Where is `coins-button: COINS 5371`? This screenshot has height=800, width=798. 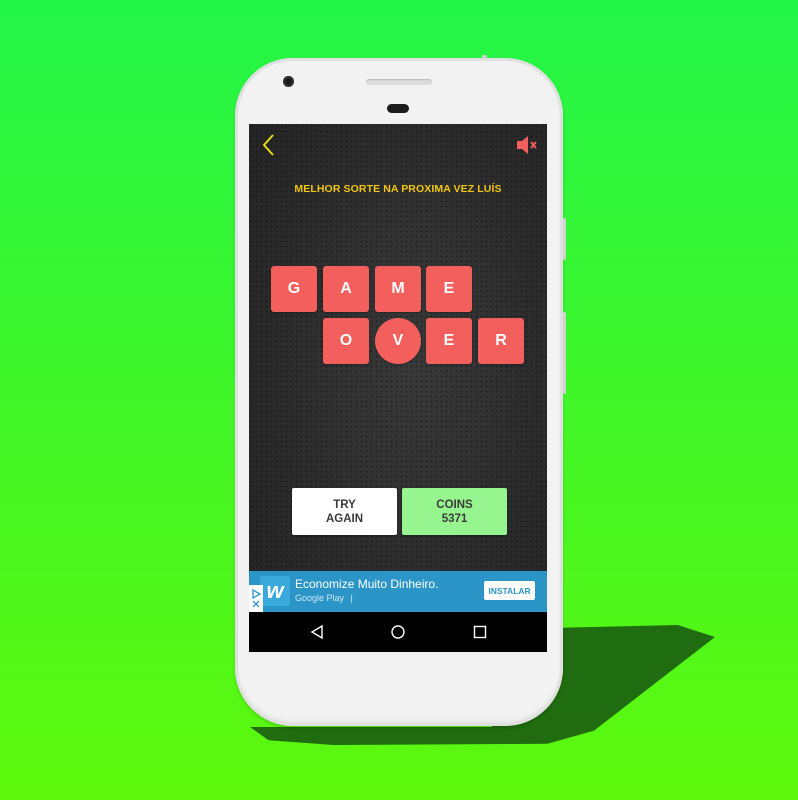
coins-button: COINS 5371 is located at coordinates (454, 511).